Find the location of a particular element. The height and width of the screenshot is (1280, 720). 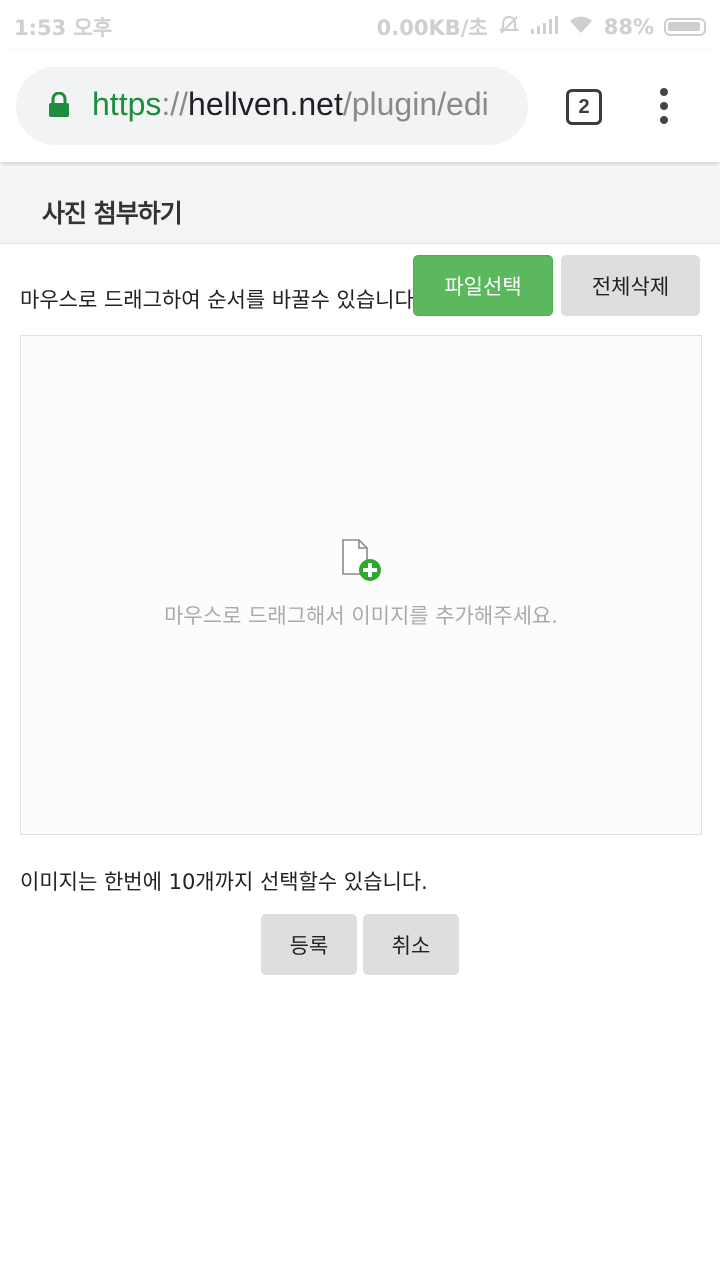

more-menu-icon is located at coordinates (664, 106).